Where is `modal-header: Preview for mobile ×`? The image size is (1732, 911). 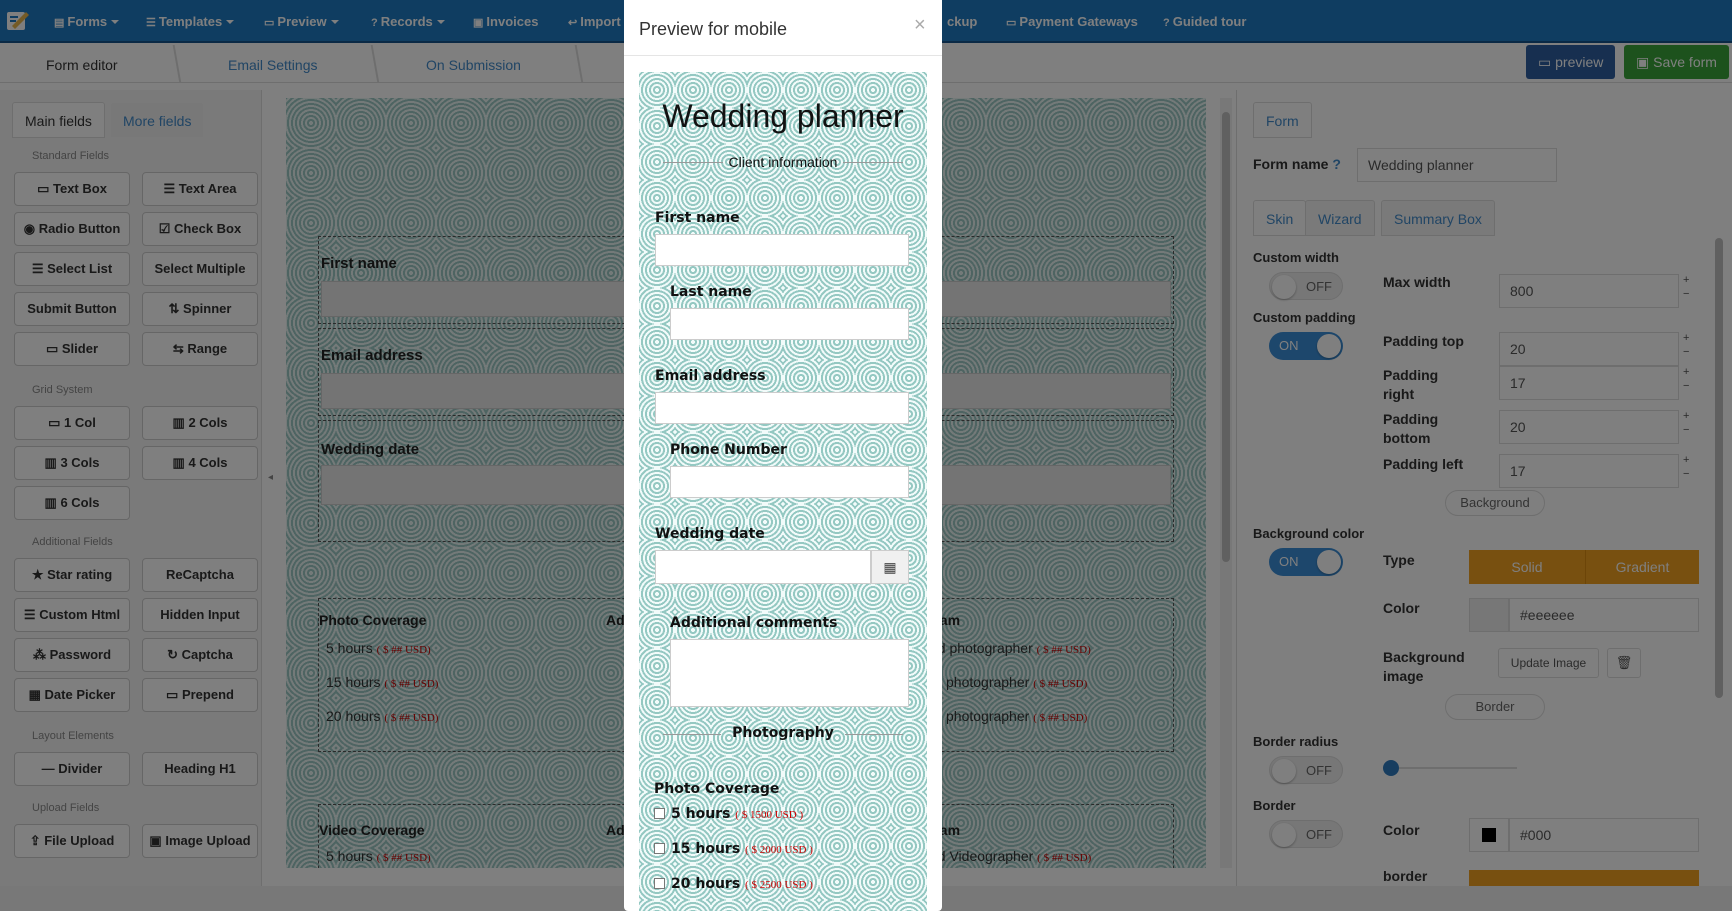
modal-header: Preview for mobile × is located at coordinates (783, 28).